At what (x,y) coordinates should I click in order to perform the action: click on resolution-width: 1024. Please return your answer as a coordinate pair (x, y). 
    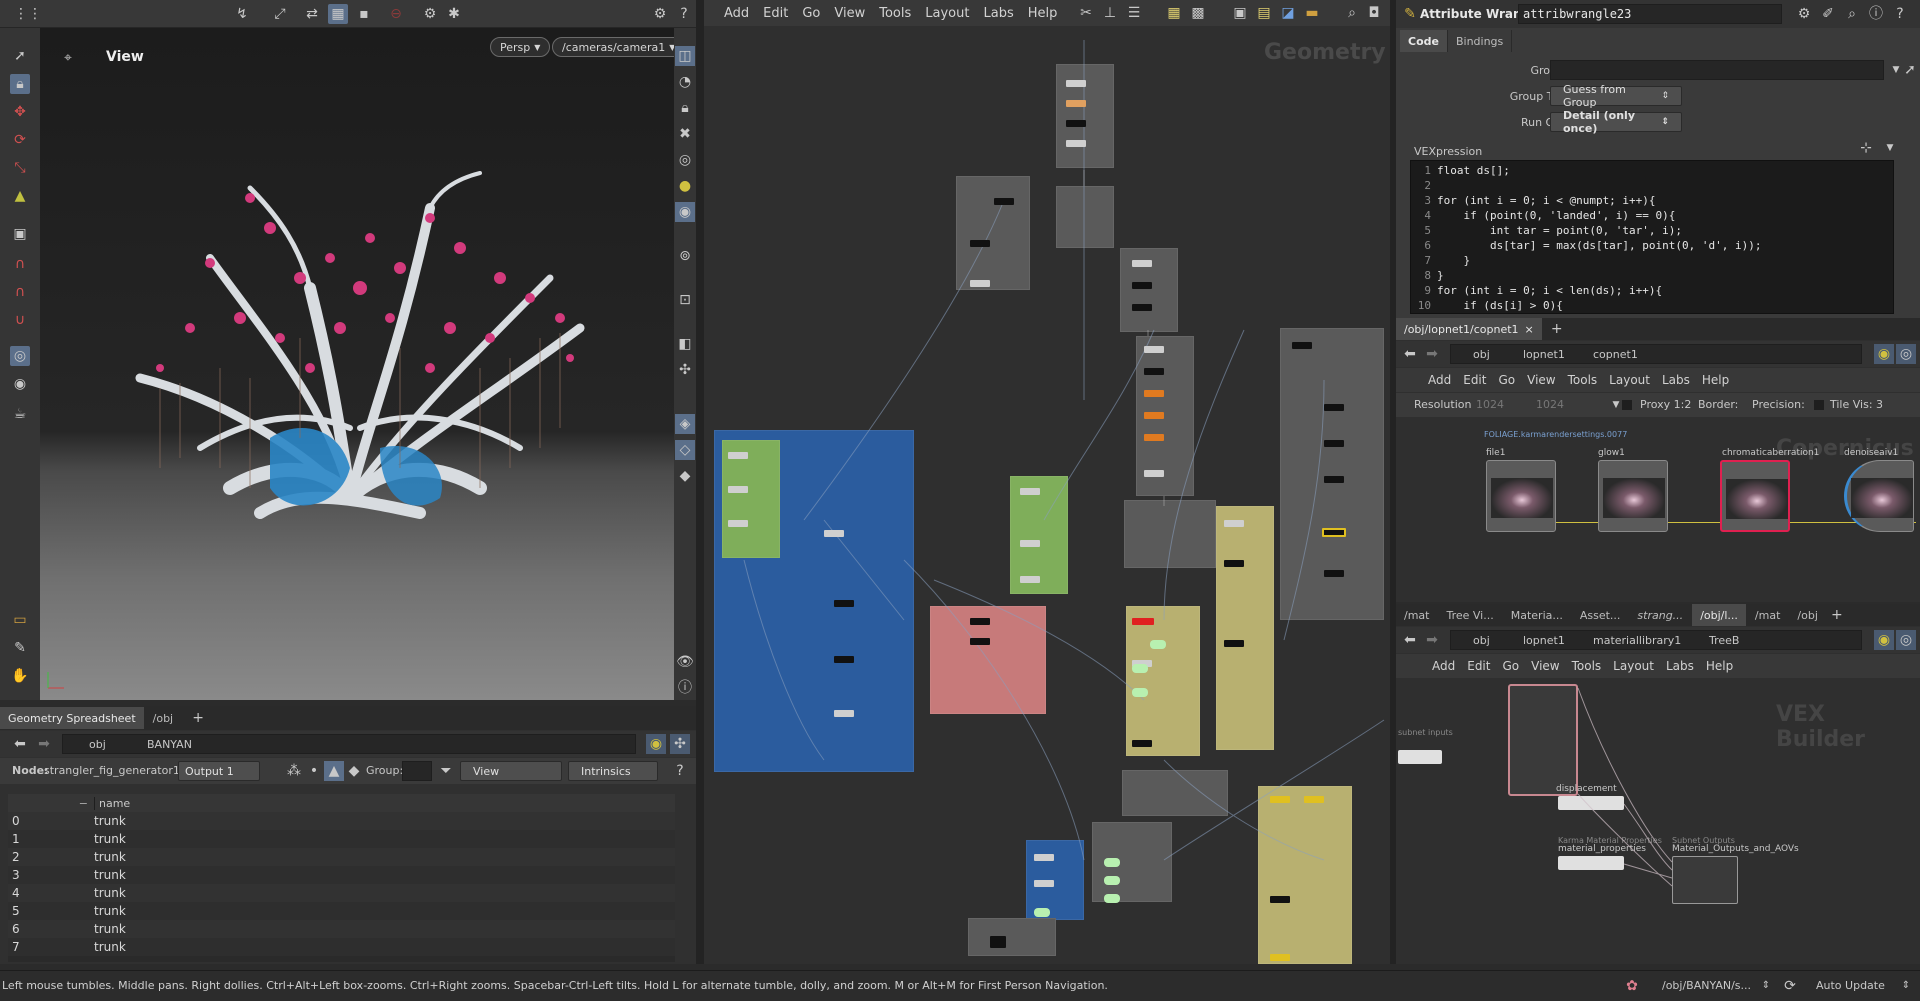
    Looking at the image, I should click on (1490, 404).